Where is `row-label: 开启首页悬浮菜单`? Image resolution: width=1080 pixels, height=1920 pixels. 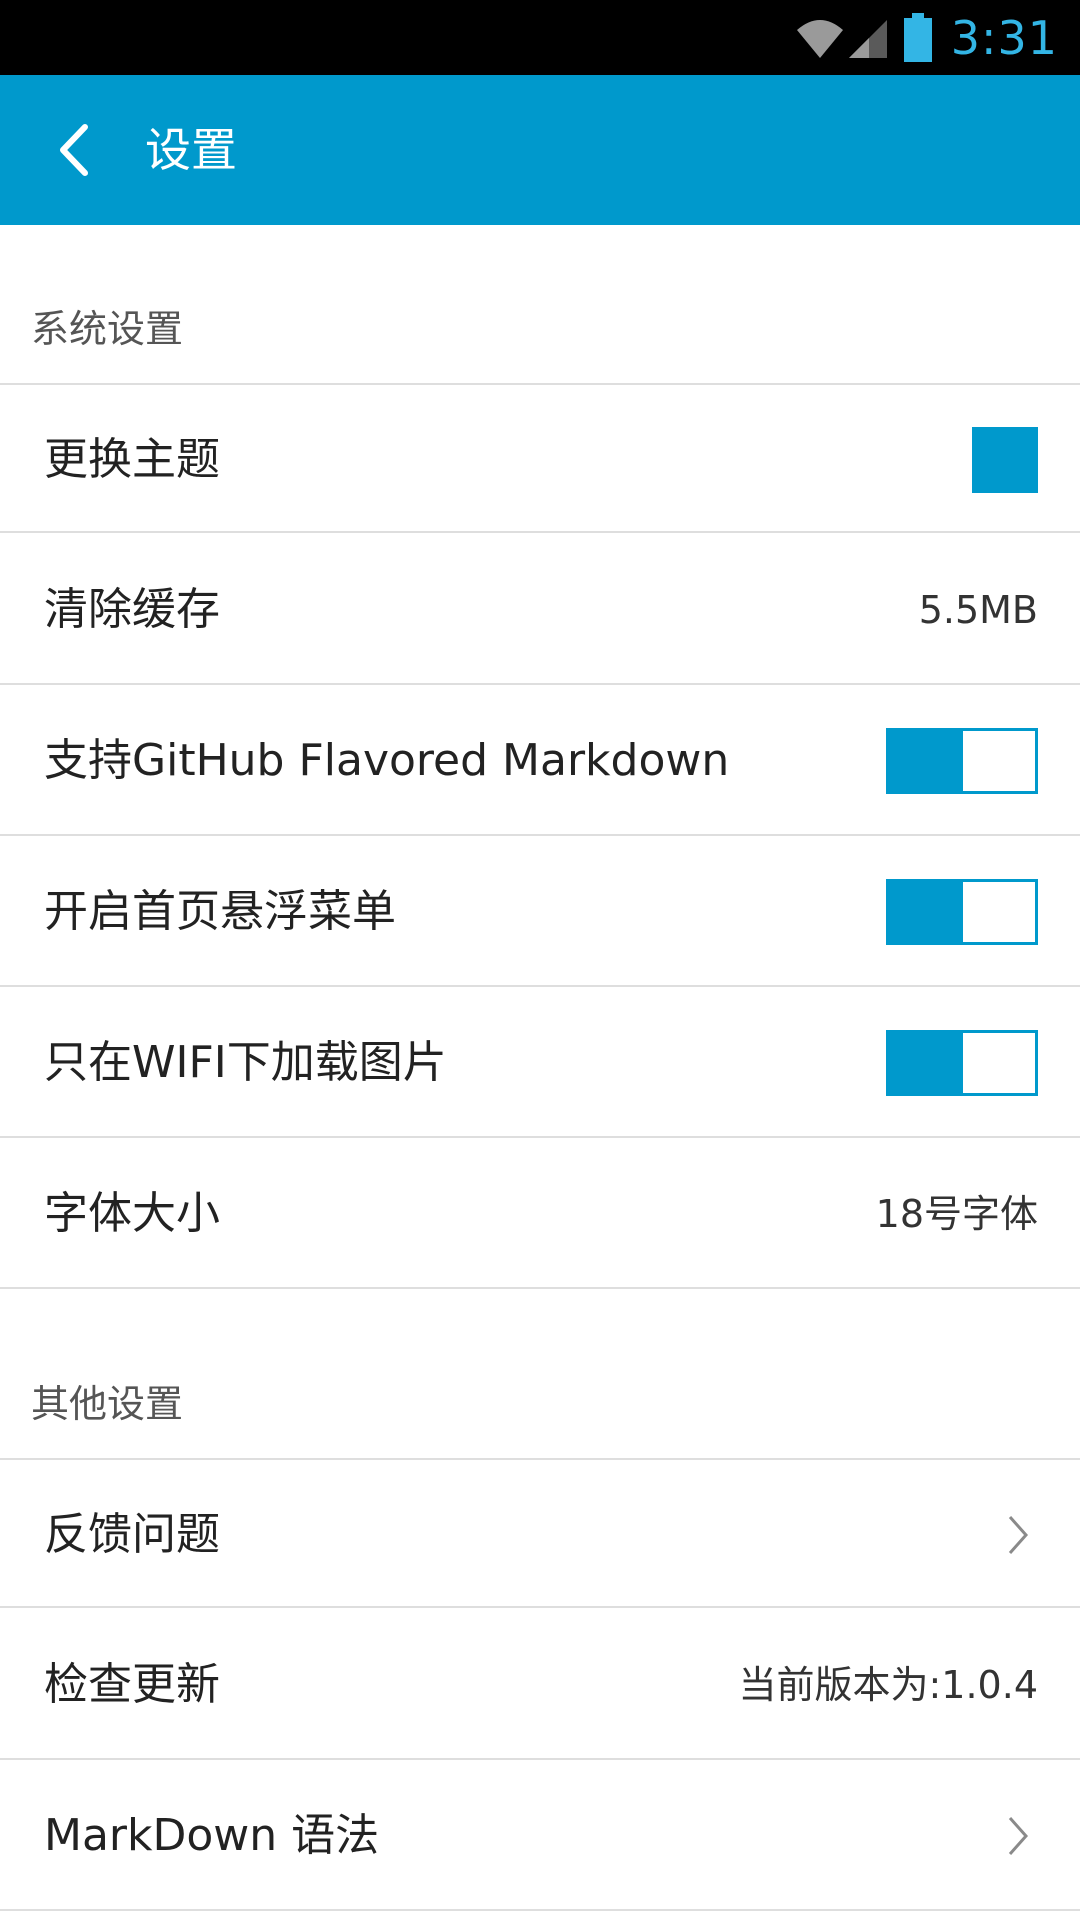 row-label: 开启首页悬浮菜单 is located at coordinates (220, 911).